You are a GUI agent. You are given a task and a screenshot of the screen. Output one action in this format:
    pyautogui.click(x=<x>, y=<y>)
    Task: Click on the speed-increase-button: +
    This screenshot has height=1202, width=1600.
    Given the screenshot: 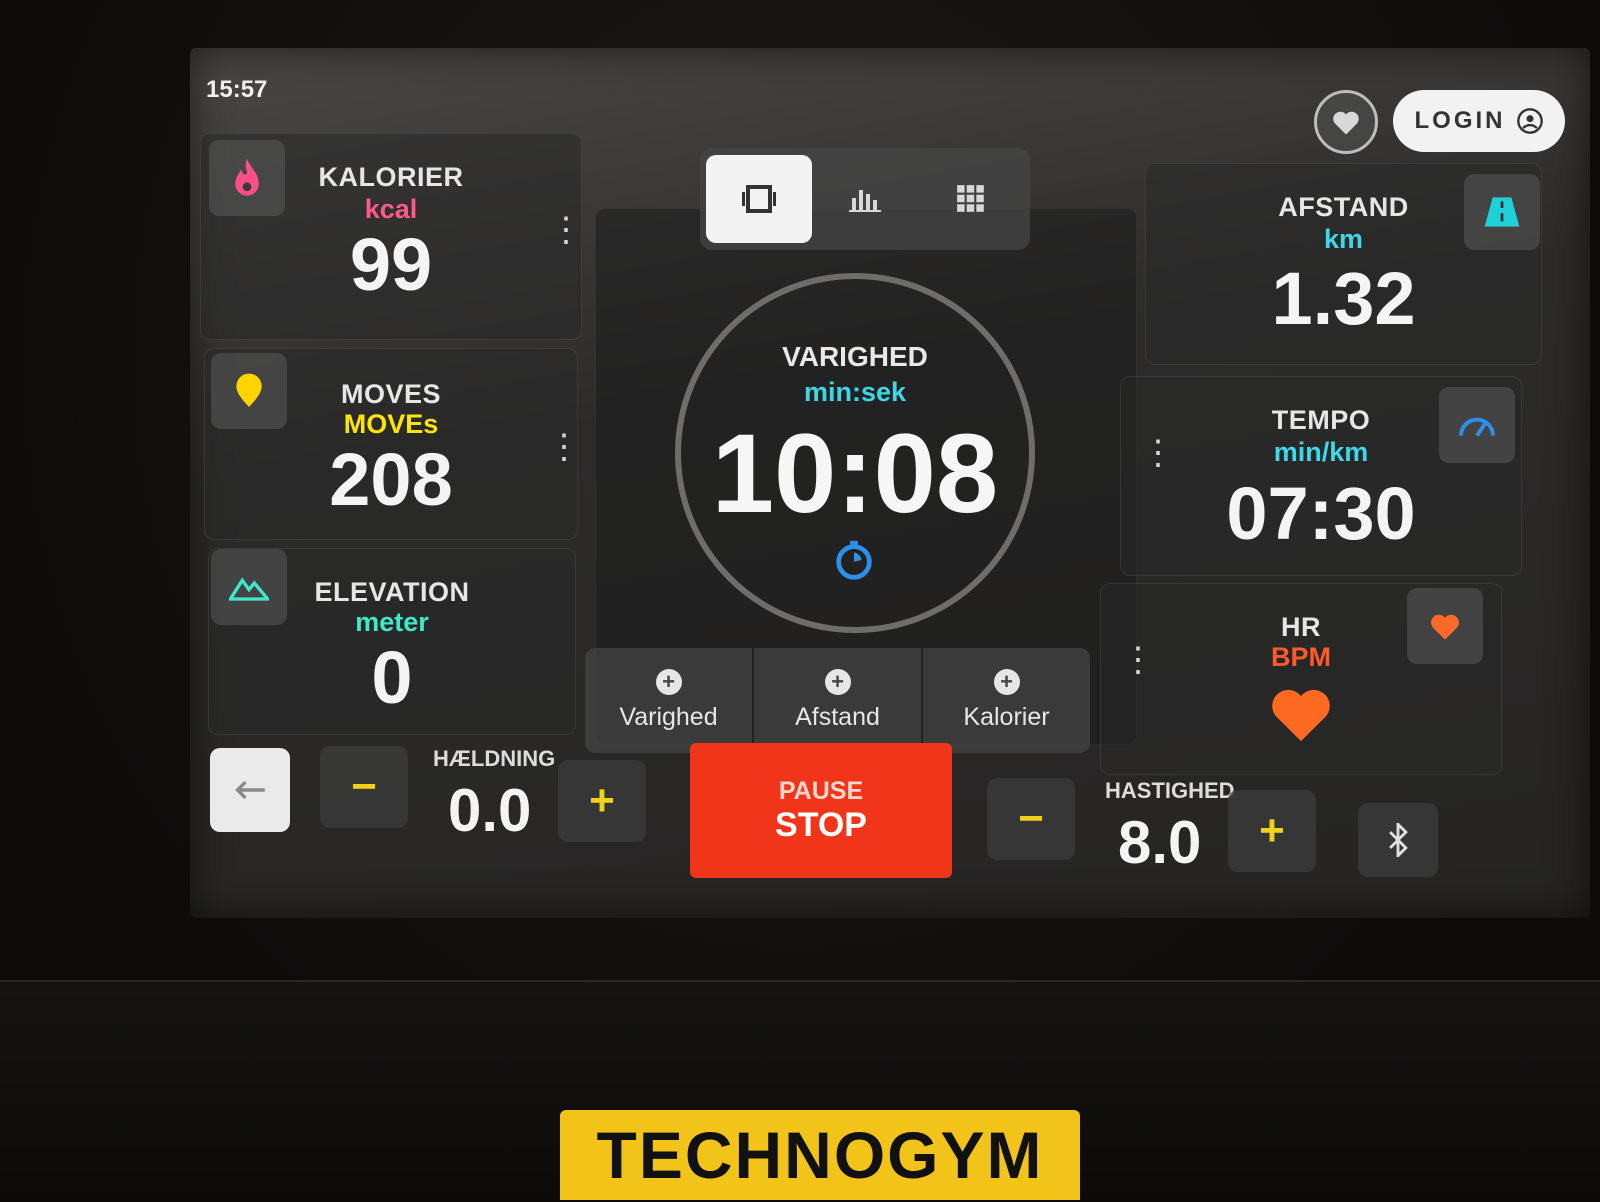 What is the action you would take?
    pyautogui.click(x=1272, y=831)
    